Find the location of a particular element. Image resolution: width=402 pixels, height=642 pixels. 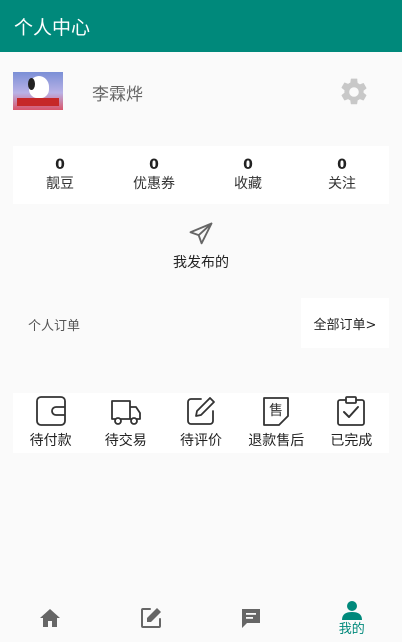

stat-label: 靓豆 is located at coordinates (60, 184).